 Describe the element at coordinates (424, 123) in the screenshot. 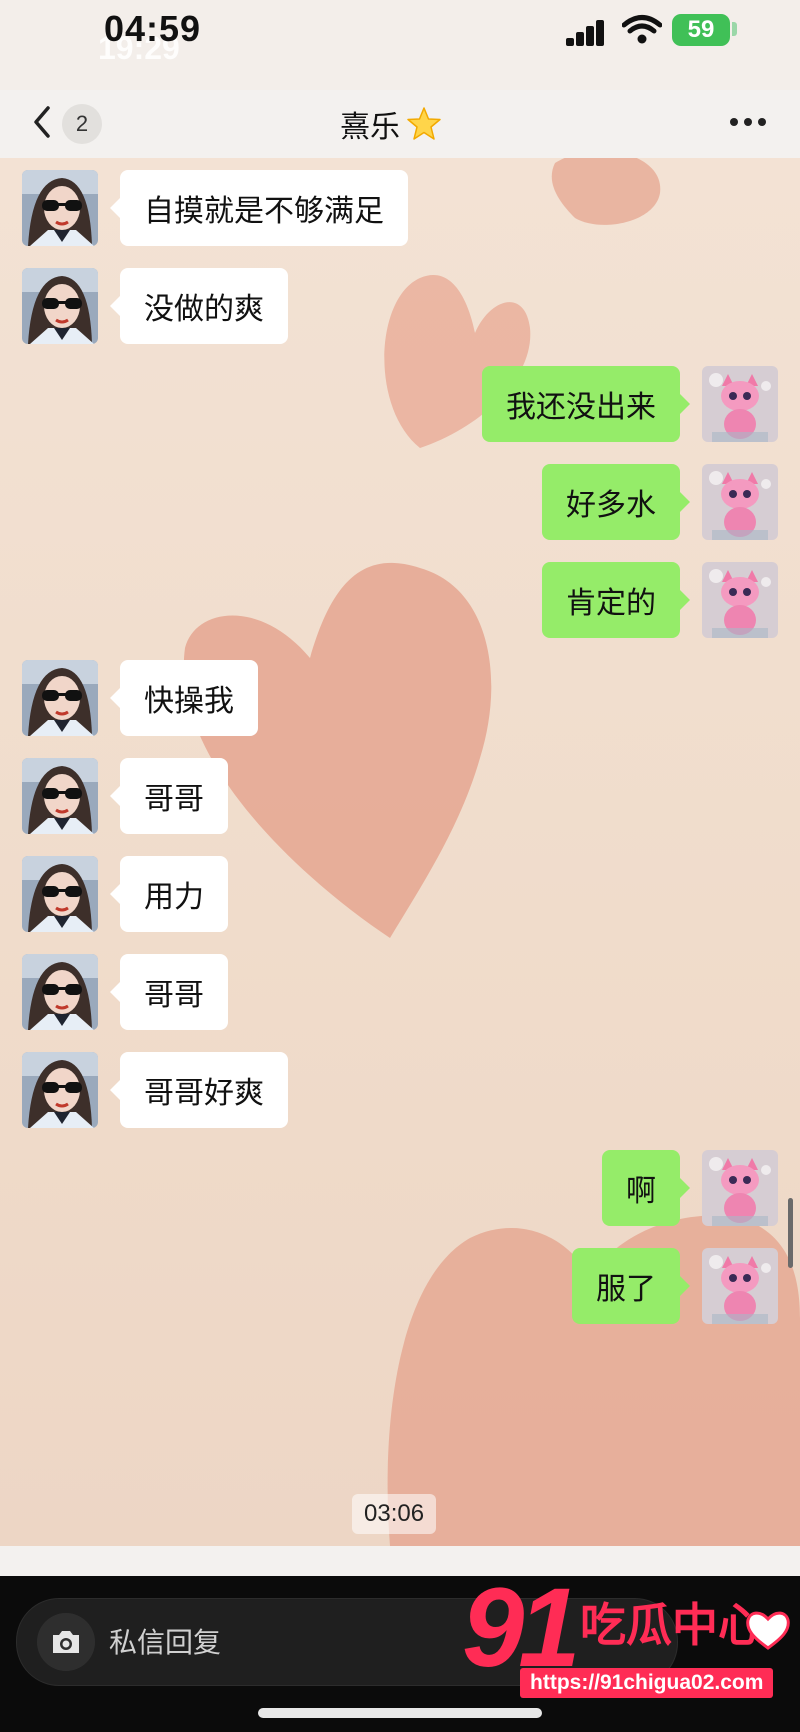

I see `star-icon` at that location.